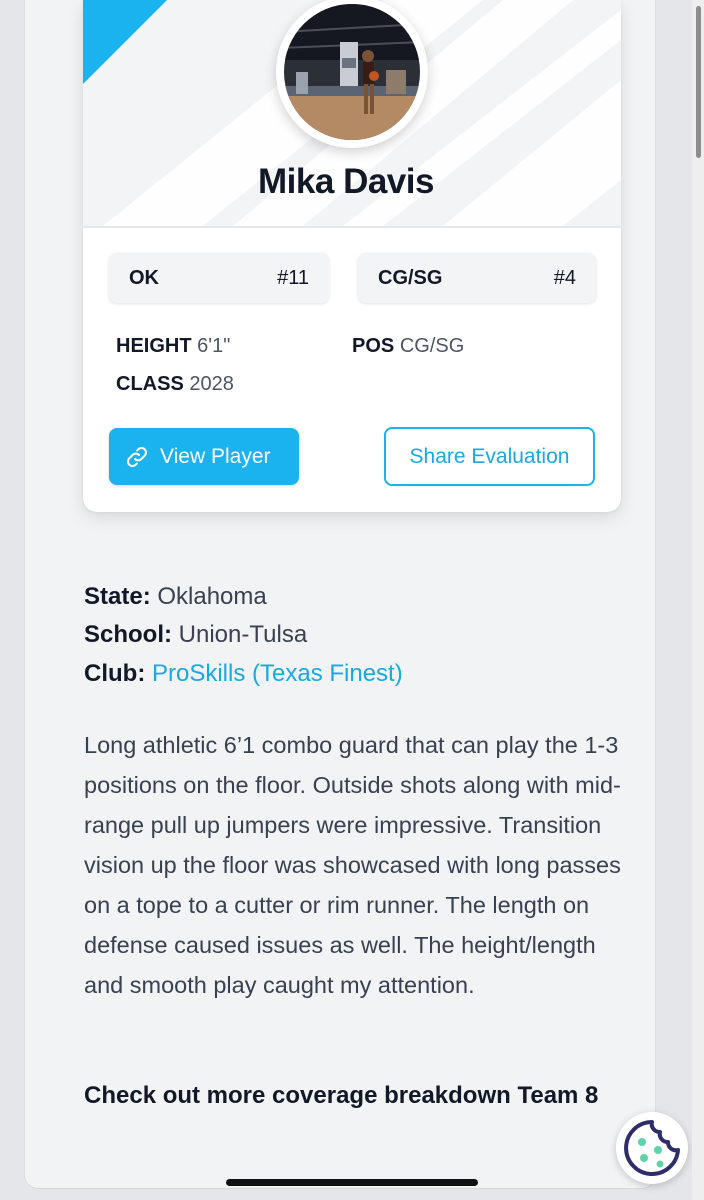 This screenshot has width=704, height=1200. Describe the element at coordinates (212, 596) in the screenshot. I see `state-value: Oklahoma` at that location.